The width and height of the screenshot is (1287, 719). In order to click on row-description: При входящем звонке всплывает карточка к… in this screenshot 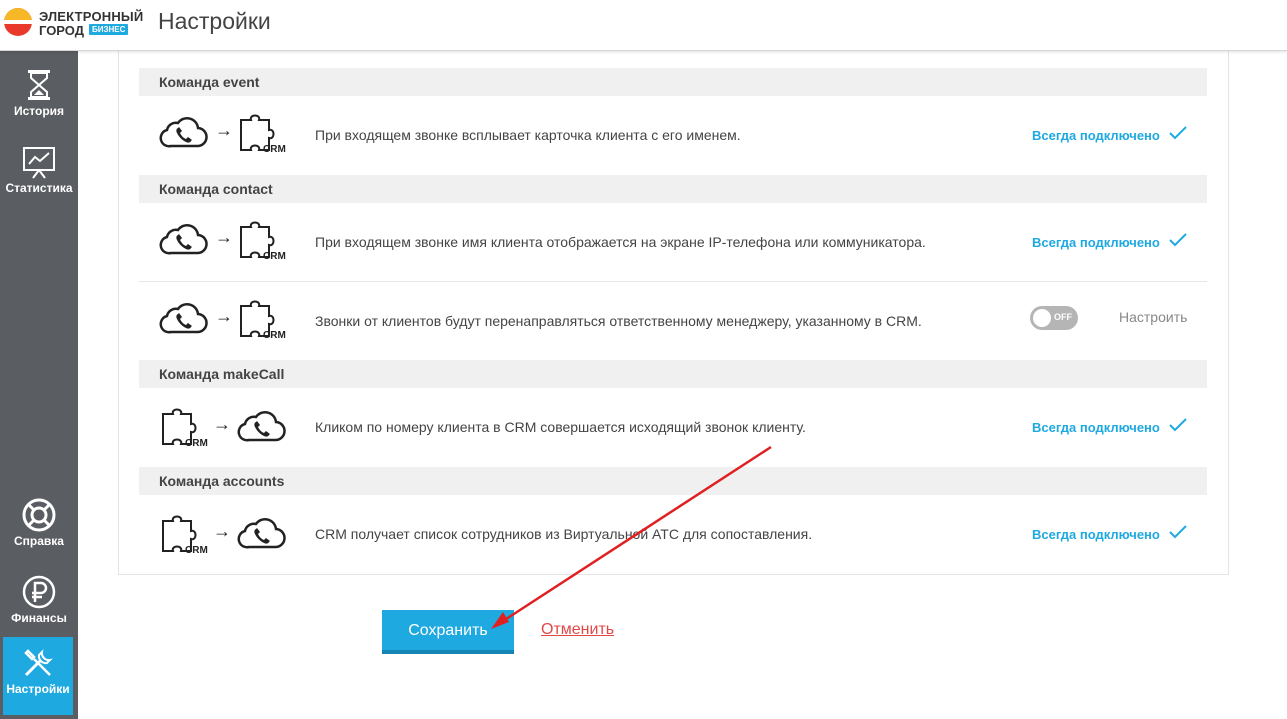, I will do `click(528, 135)`.